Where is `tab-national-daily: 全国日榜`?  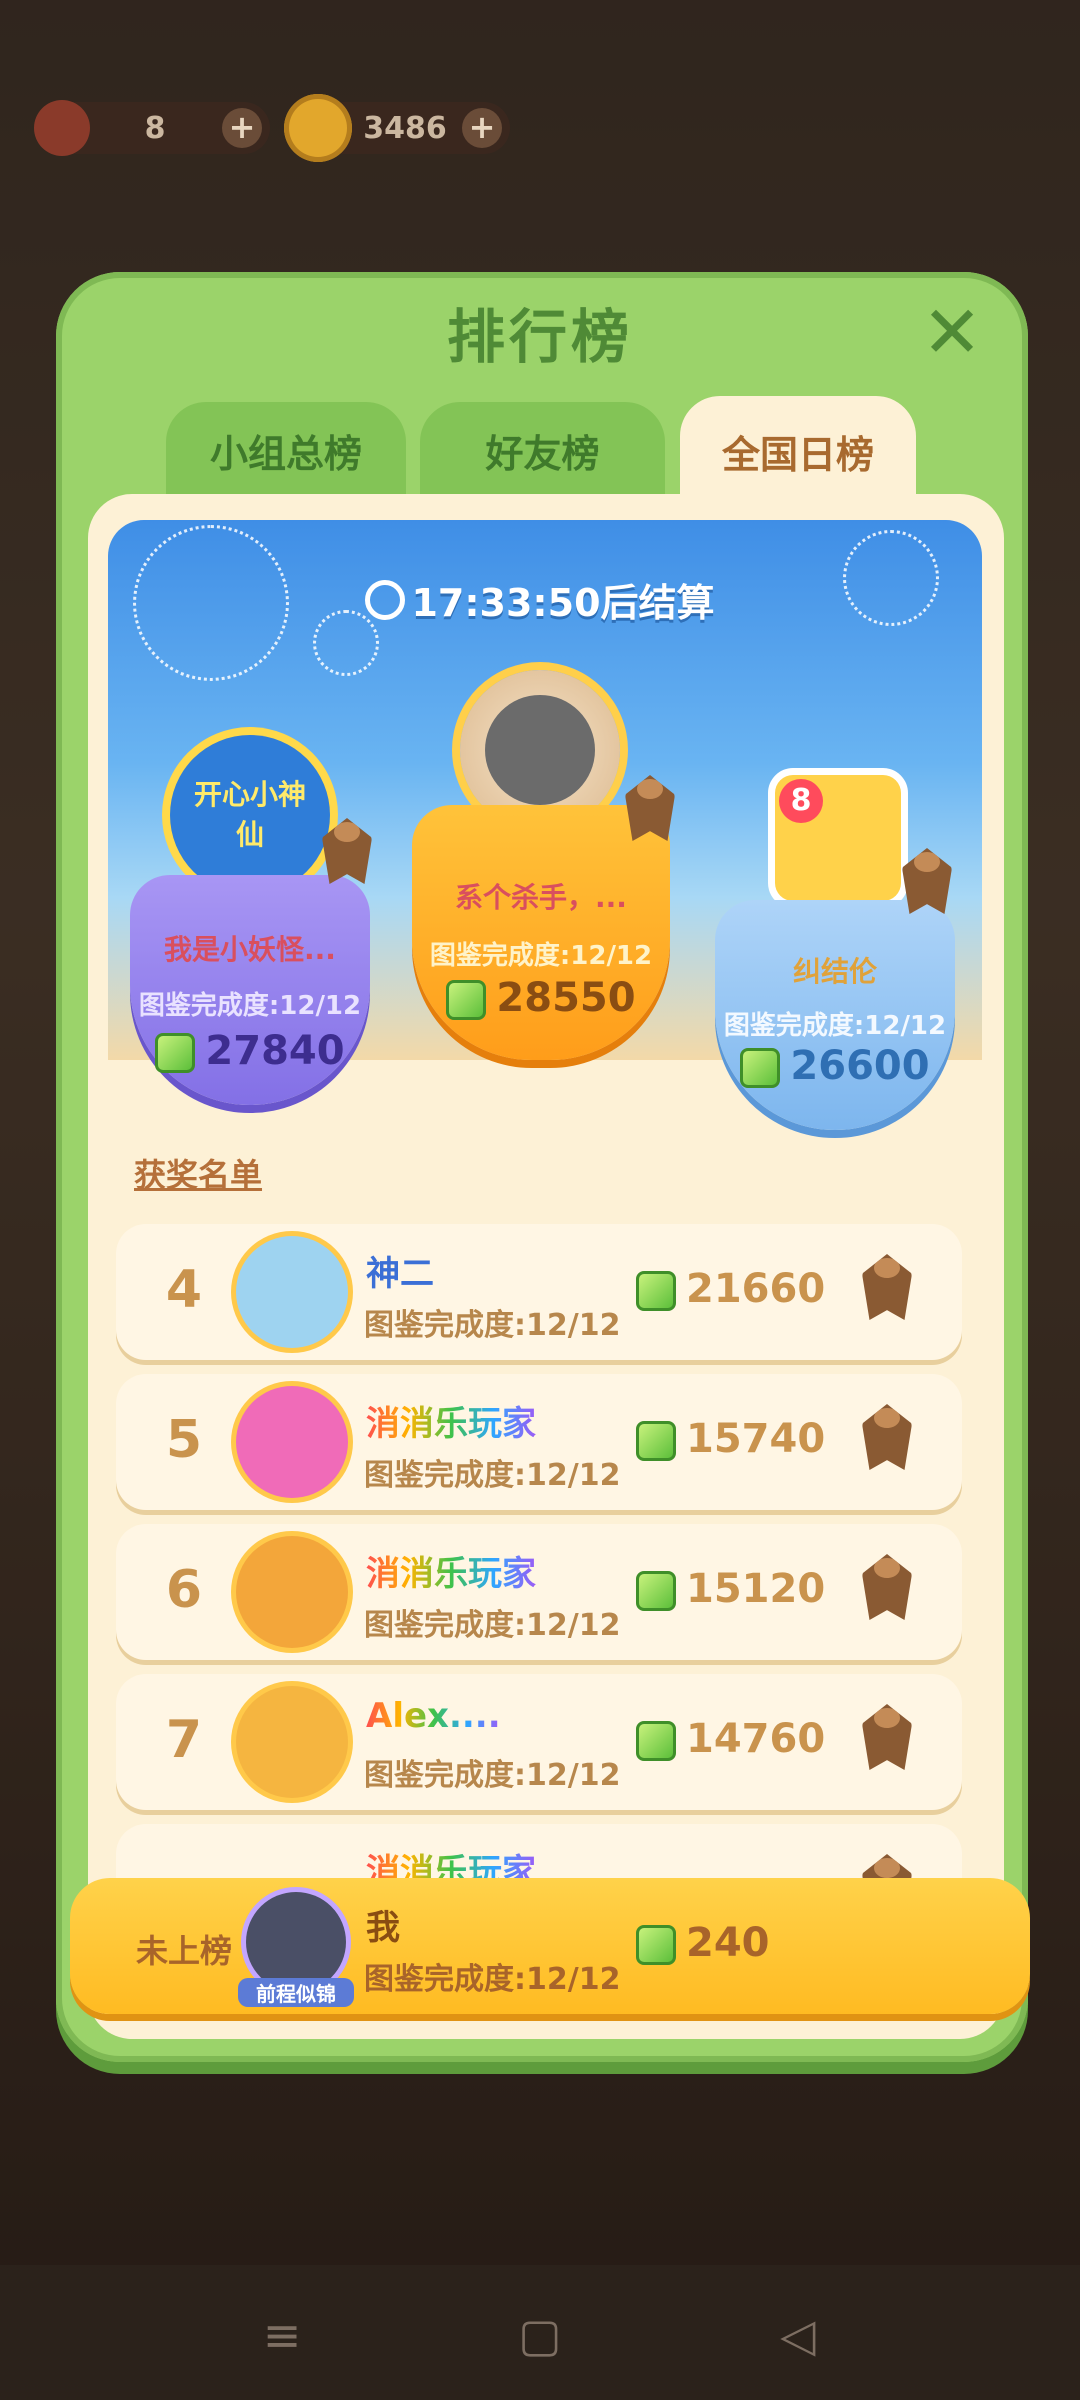
tab-national-daily: 全国日榜 is located at coordinates (798, 451).